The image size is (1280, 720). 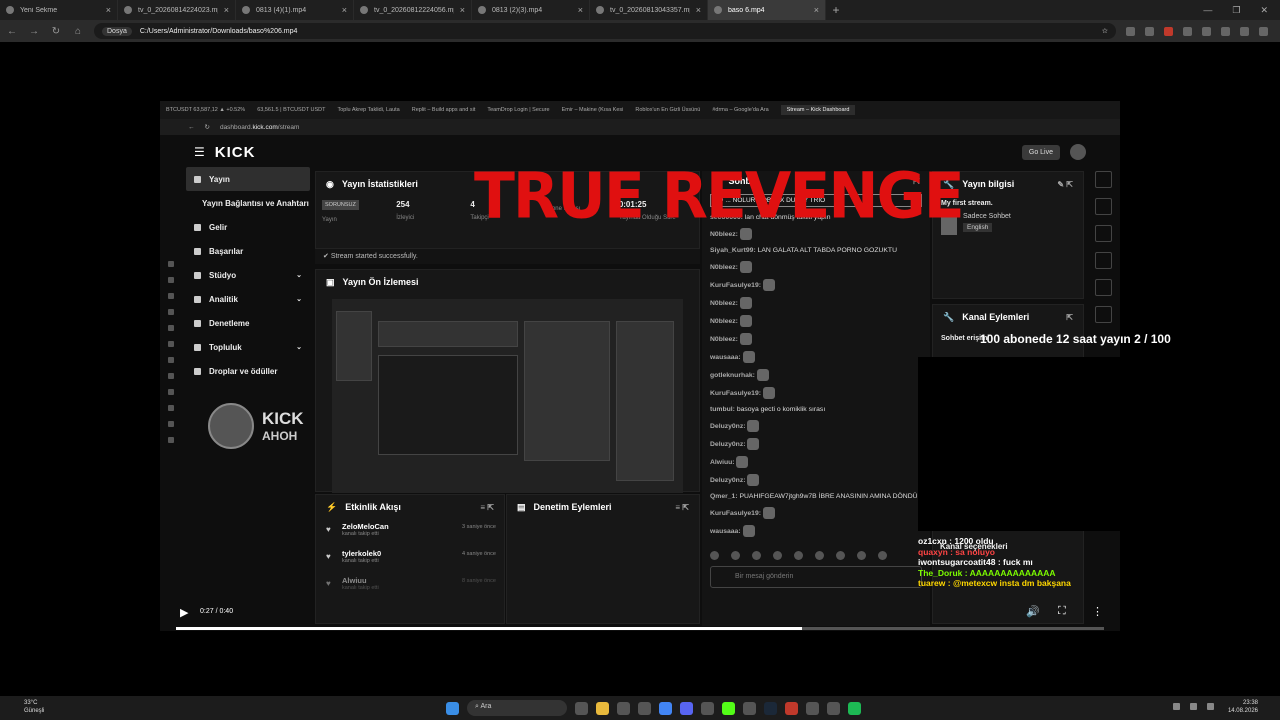 What do you see at coordinates (746, 10) in the screenshot?
I see `tab-title: baso 6.mp4` at bounding box center [746, 10].